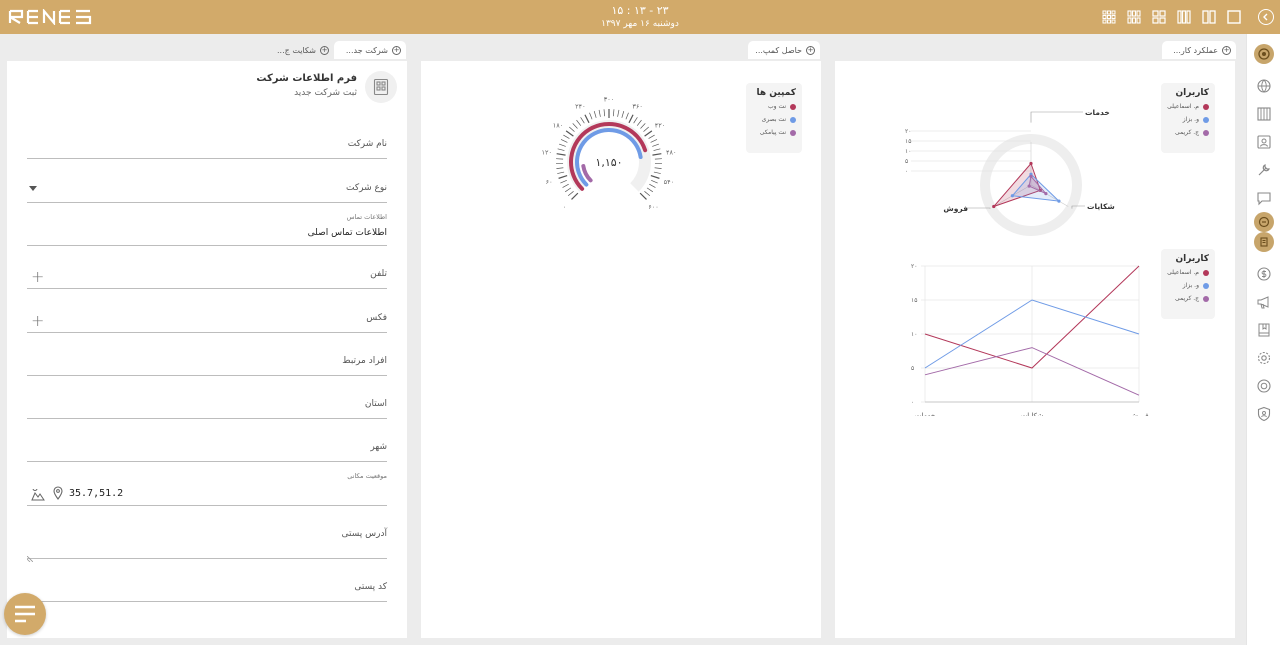 This screenshot has height=645, width=1280. What do you see at coordinates (370, 587) in the screenshot?
I see `field-label: کد پستی` at bounding box center [370, 587].